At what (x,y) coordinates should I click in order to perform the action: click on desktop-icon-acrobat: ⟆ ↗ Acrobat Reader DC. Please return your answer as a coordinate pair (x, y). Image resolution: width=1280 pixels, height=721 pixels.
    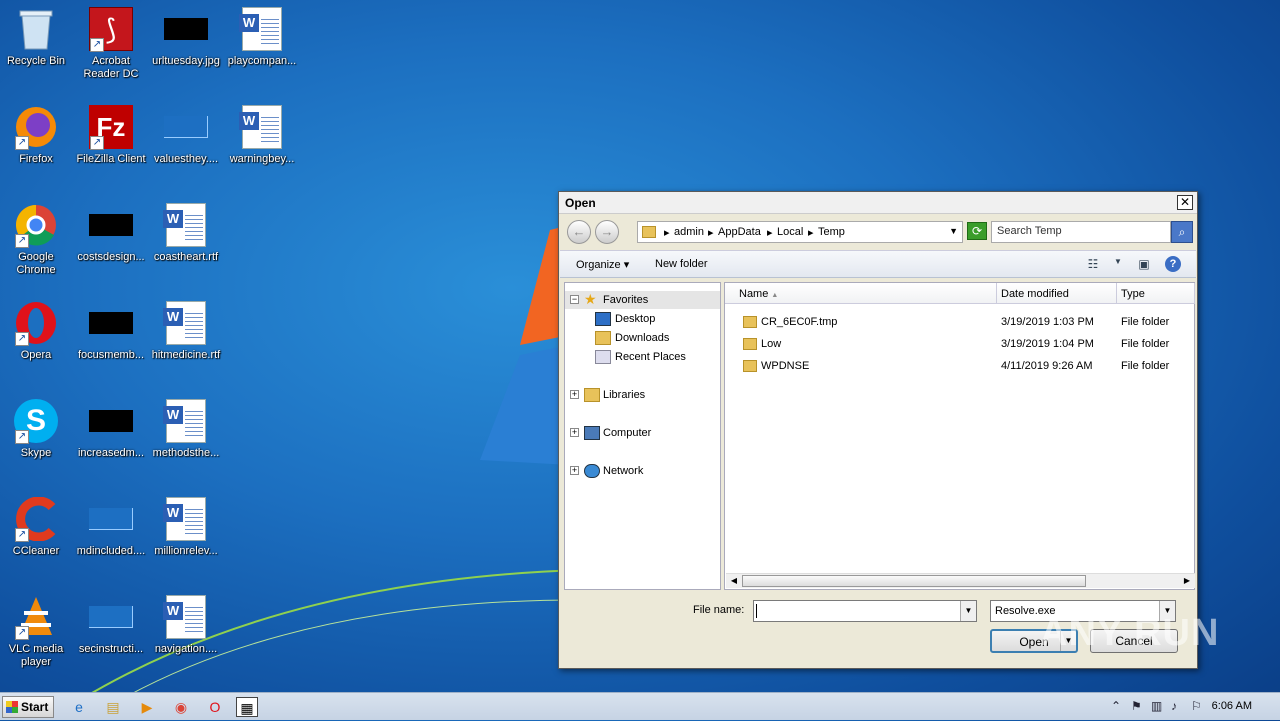
    Looking at the image, I should click on (111, 43).